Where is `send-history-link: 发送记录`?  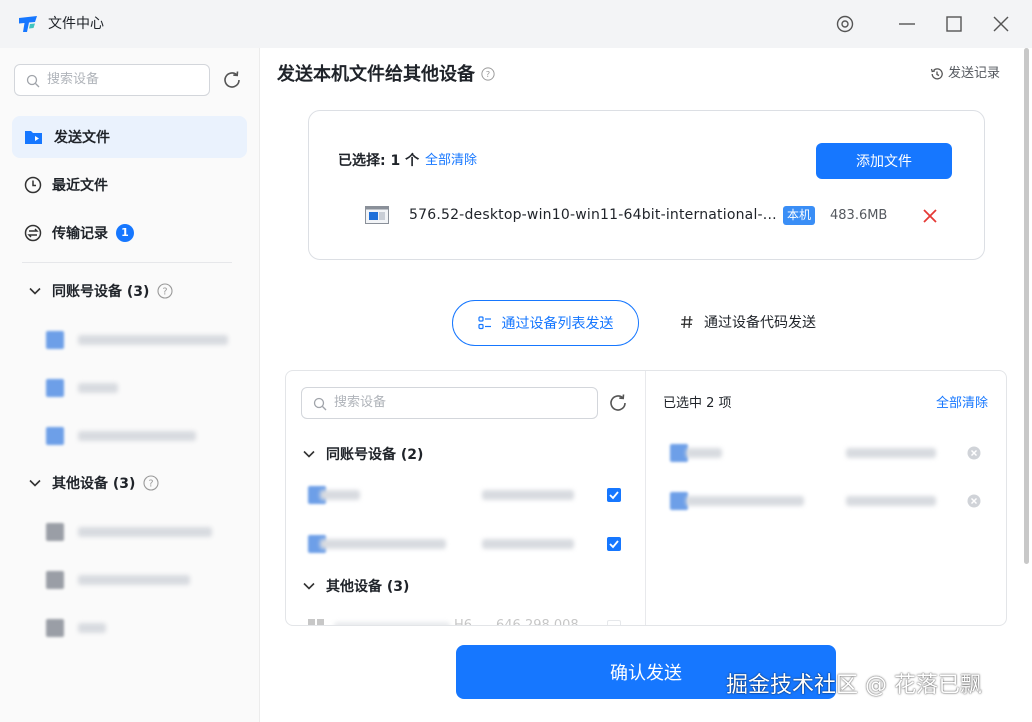 send-history-link: 发送记录 is located at coordinates (965, 74).